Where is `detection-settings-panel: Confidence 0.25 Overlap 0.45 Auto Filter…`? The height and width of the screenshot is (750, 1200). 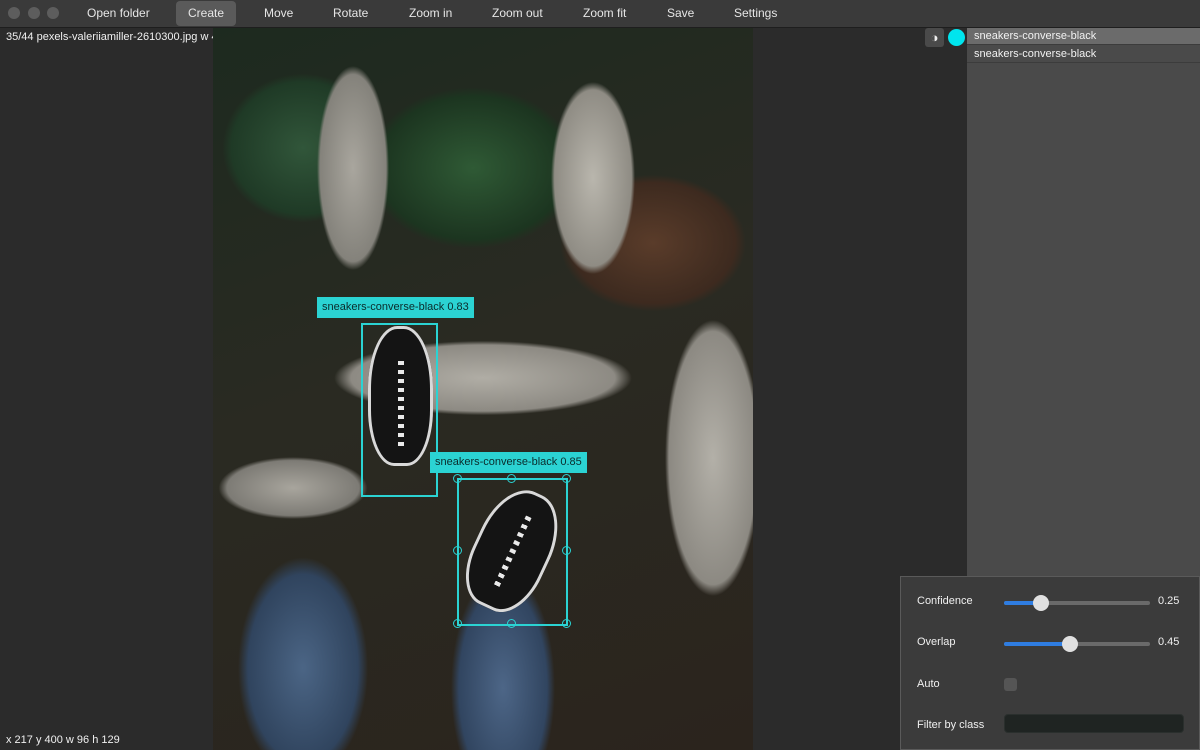
detection-settings-panel: Confidence 0.25 Overlap 0.45 Auto Filter… is located at coordinates (1050, 663).